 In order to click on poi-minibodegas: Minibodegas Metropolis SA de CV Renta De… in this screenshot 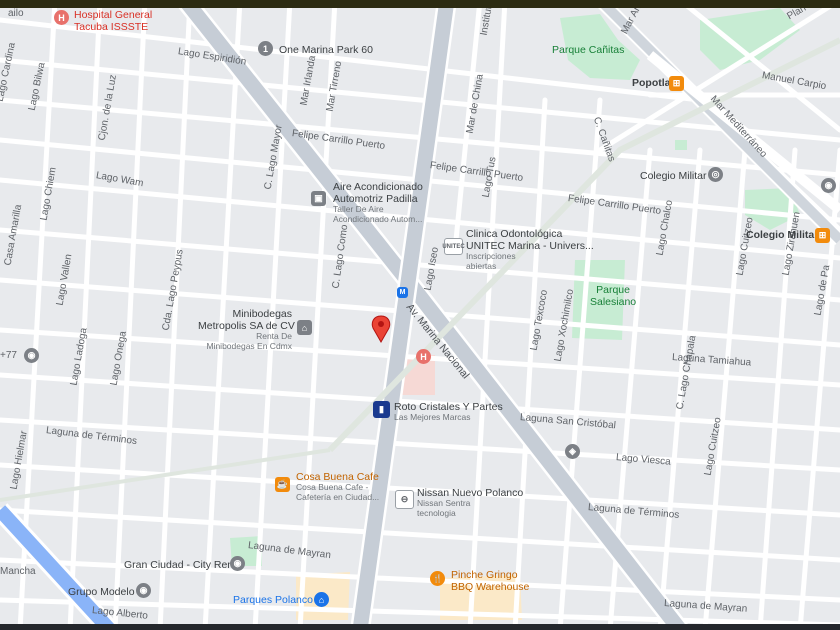, I will do `click(246, 329)`.